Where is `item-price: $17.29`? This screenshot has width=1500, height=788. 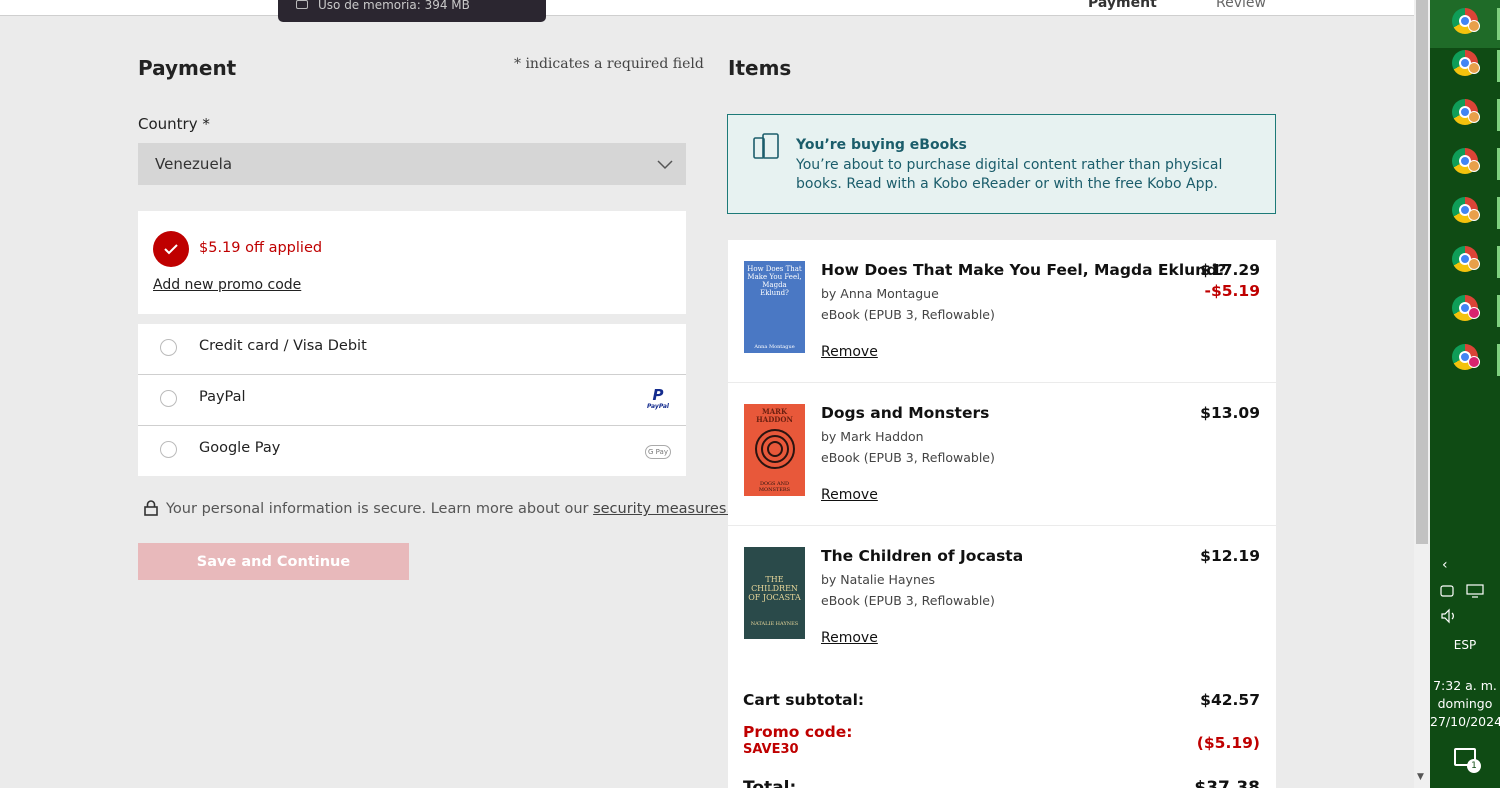 item-price: $17.29 is located at coordinates (1230, 270).